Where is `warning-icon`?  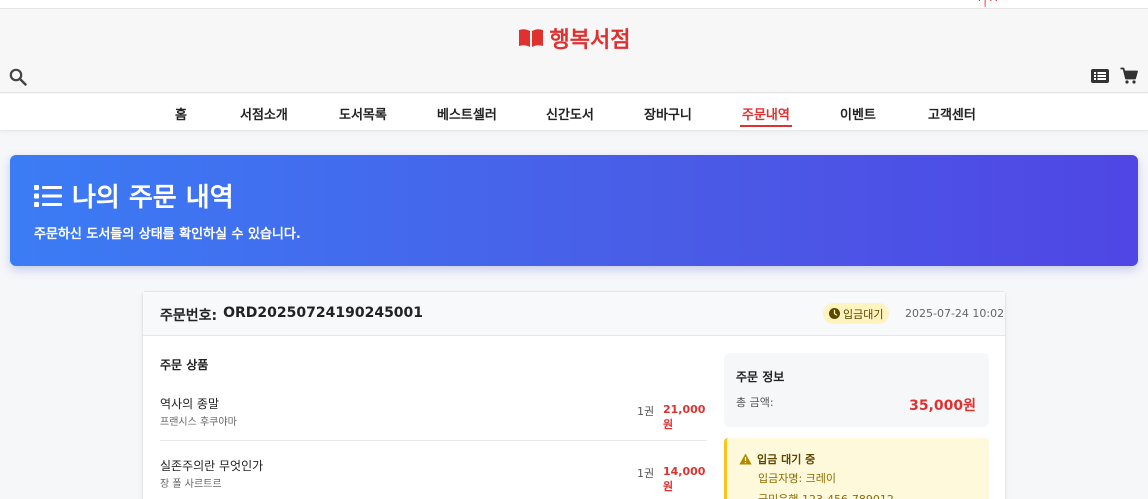
warning-icon is located at coordinates (745, 459).